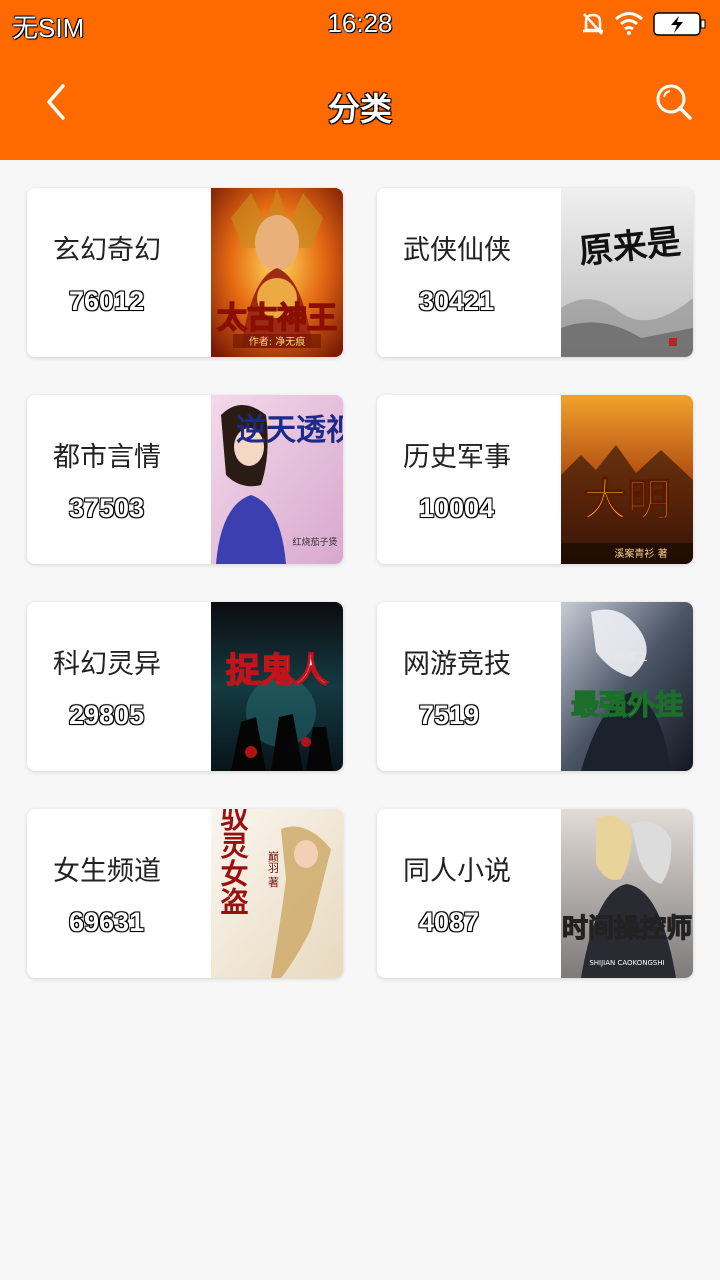  What do you see at coordinates (360, 23) in the screenshot?
I see `clock: 16:28` at bounding box center [360, 23].